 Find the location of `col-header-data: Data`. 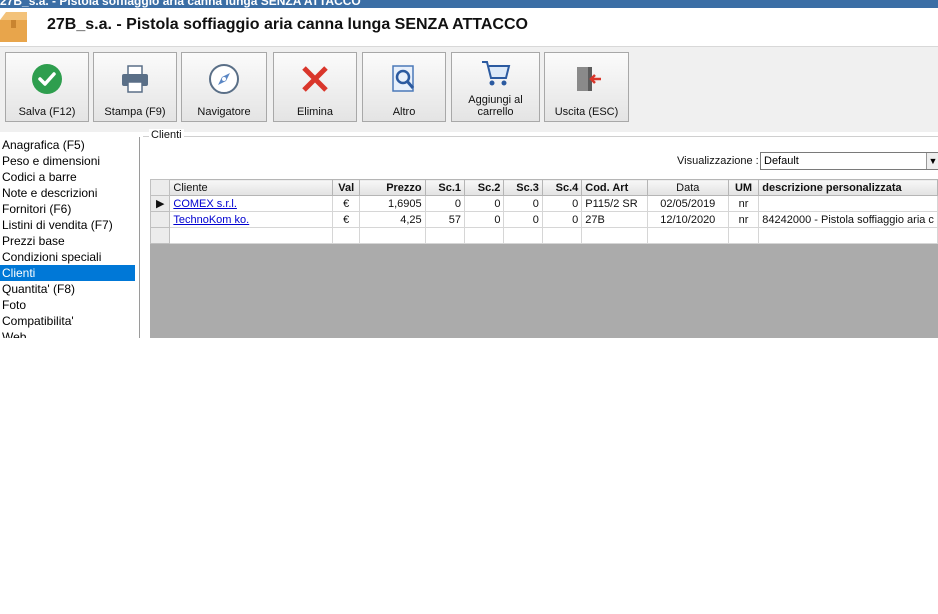

col-header-data: Data is located at coordinates (687, 187).